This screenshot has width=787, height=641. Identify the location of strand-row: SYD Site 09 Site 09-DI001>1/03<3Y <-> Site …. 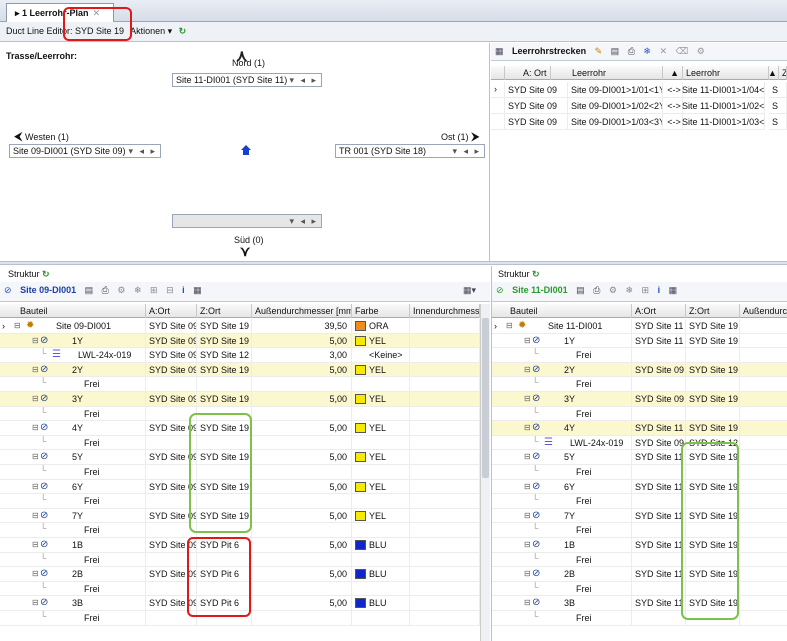
(639, 122).